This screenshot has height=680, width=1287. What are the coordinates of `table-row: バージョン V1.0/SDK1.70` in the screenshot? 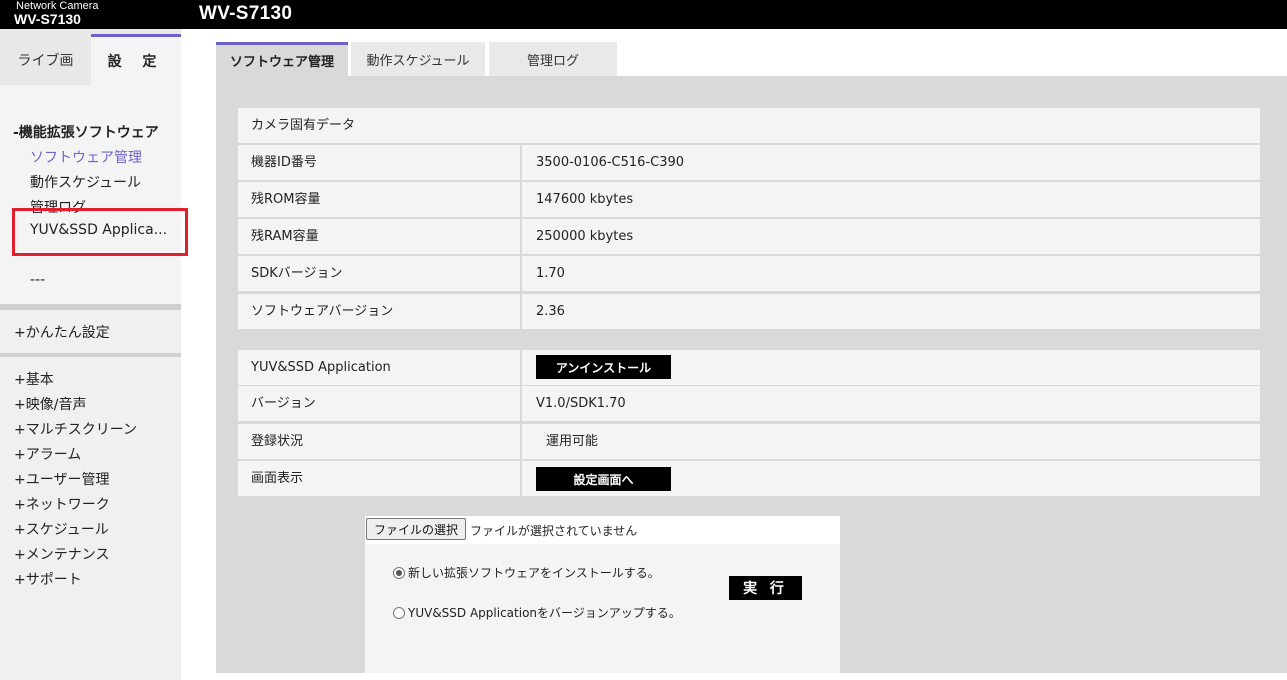 It's located at (749, 403).